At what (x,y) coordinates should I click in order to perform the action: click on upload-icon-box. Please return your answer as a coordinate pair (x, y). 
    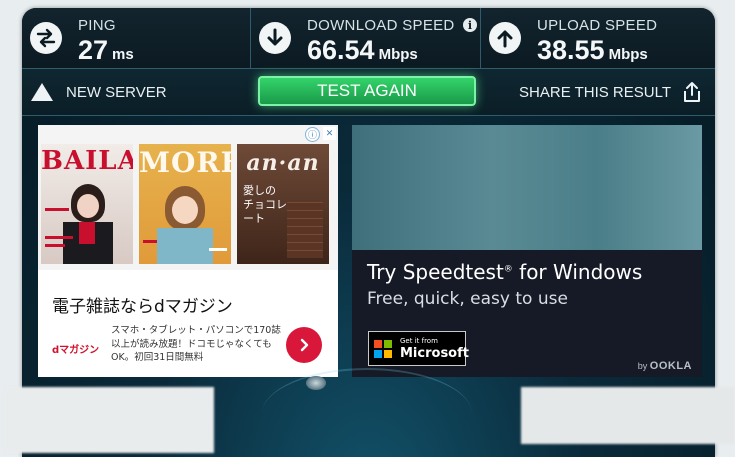
    Looking at the image, I should click on (505, 38).